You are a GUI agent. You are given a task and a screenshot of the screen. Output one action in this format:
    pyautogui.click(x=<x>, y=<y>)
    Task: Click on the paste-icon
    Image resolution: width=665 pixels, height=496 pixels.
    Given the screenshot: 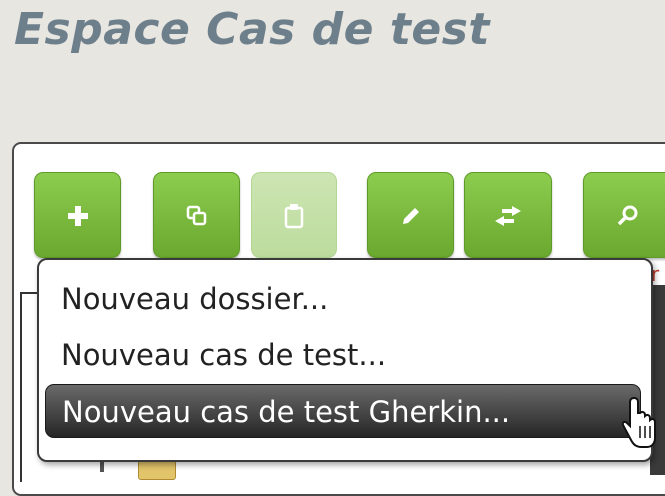 What is the action you would take?
    pyautogui.click(x=294, y=216)
    